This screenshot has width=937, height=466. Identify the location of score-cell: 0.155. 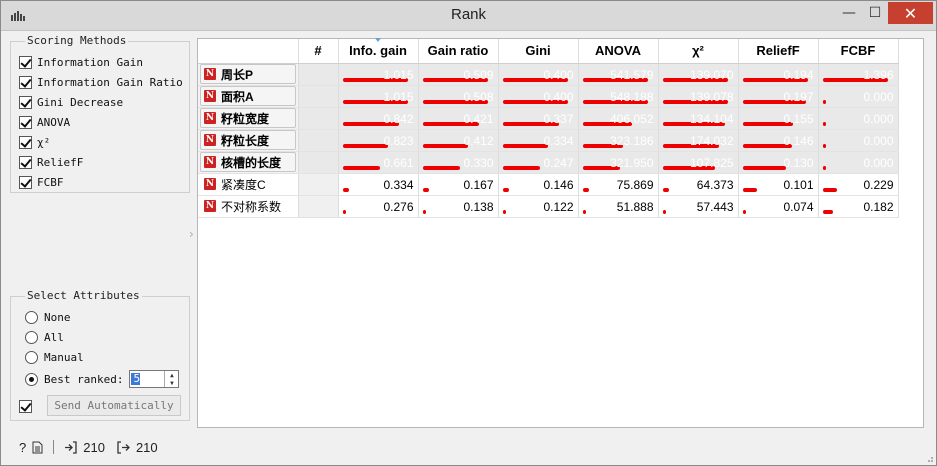
(778, 118).